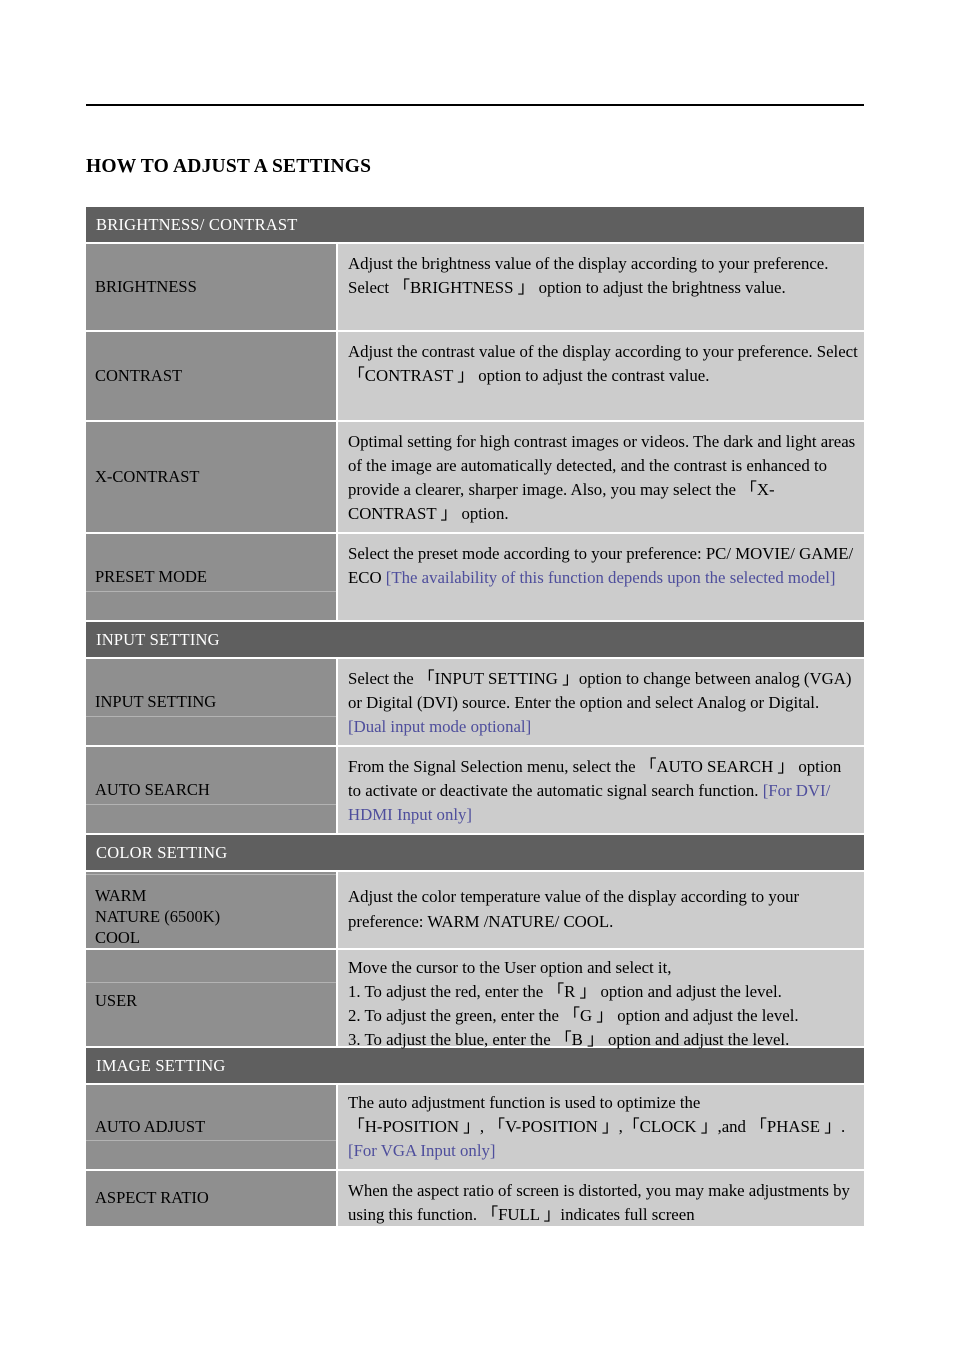 This screenshot has width=954, height=1350. Describe the element at coordinates (156, 701) in the screenshot. I see `label-text: INPUT SETTING` at that location.